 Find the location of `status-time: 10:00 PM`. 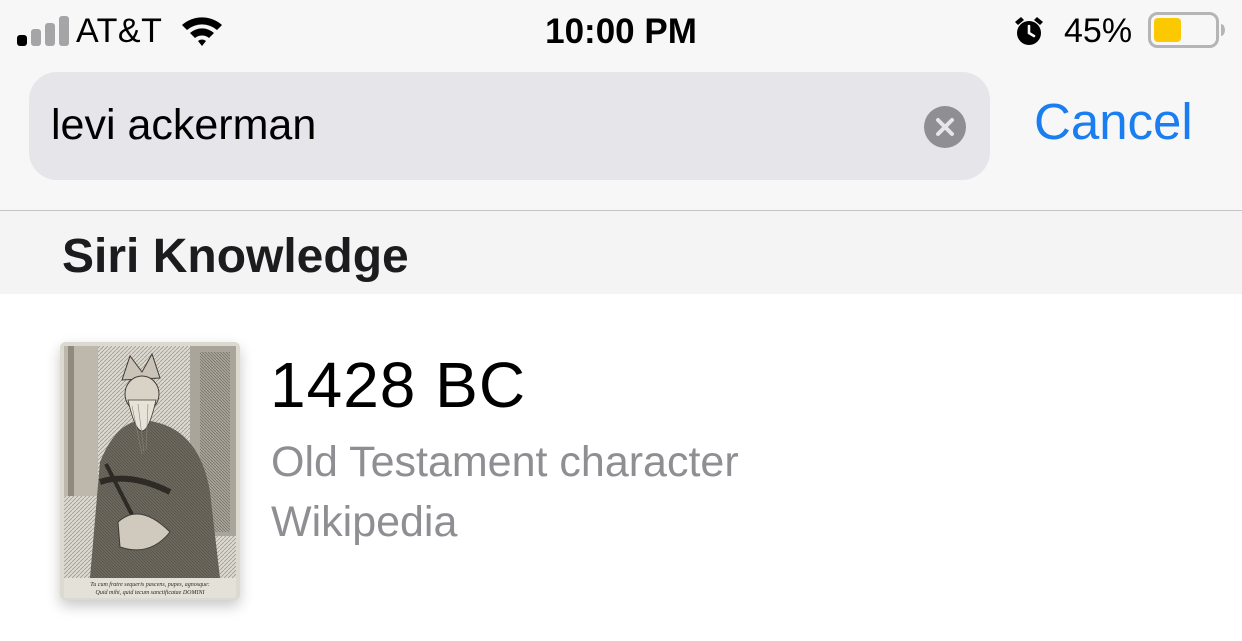

status-time: 10:00 PM is located at coordinates (621, 31).